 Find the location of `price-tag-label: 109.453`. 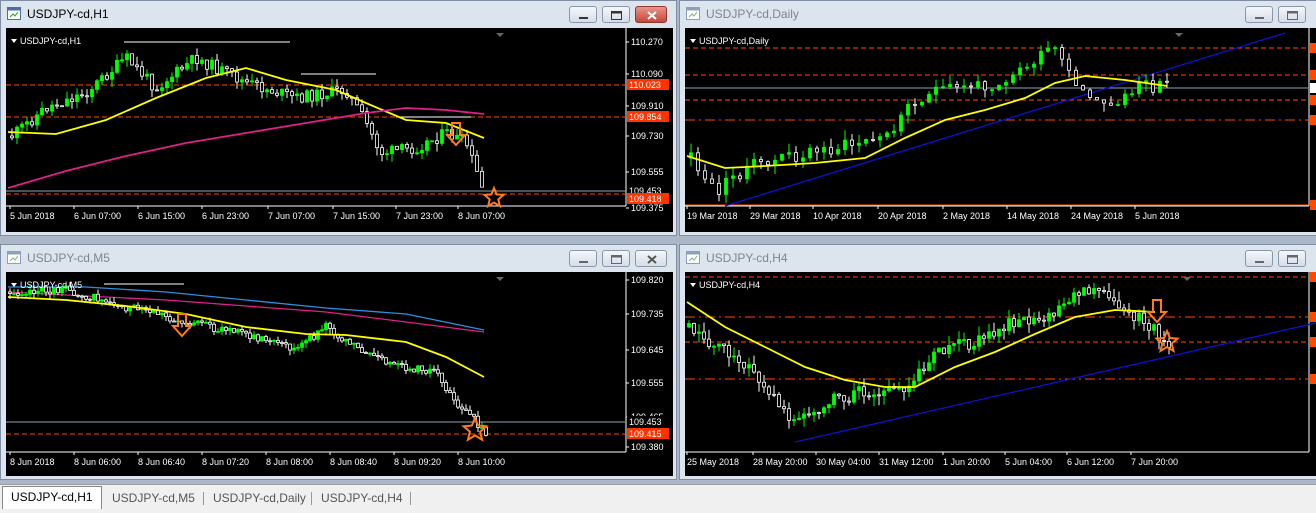

price-tag-label: 109.453 is located at coordinates (645, 422).